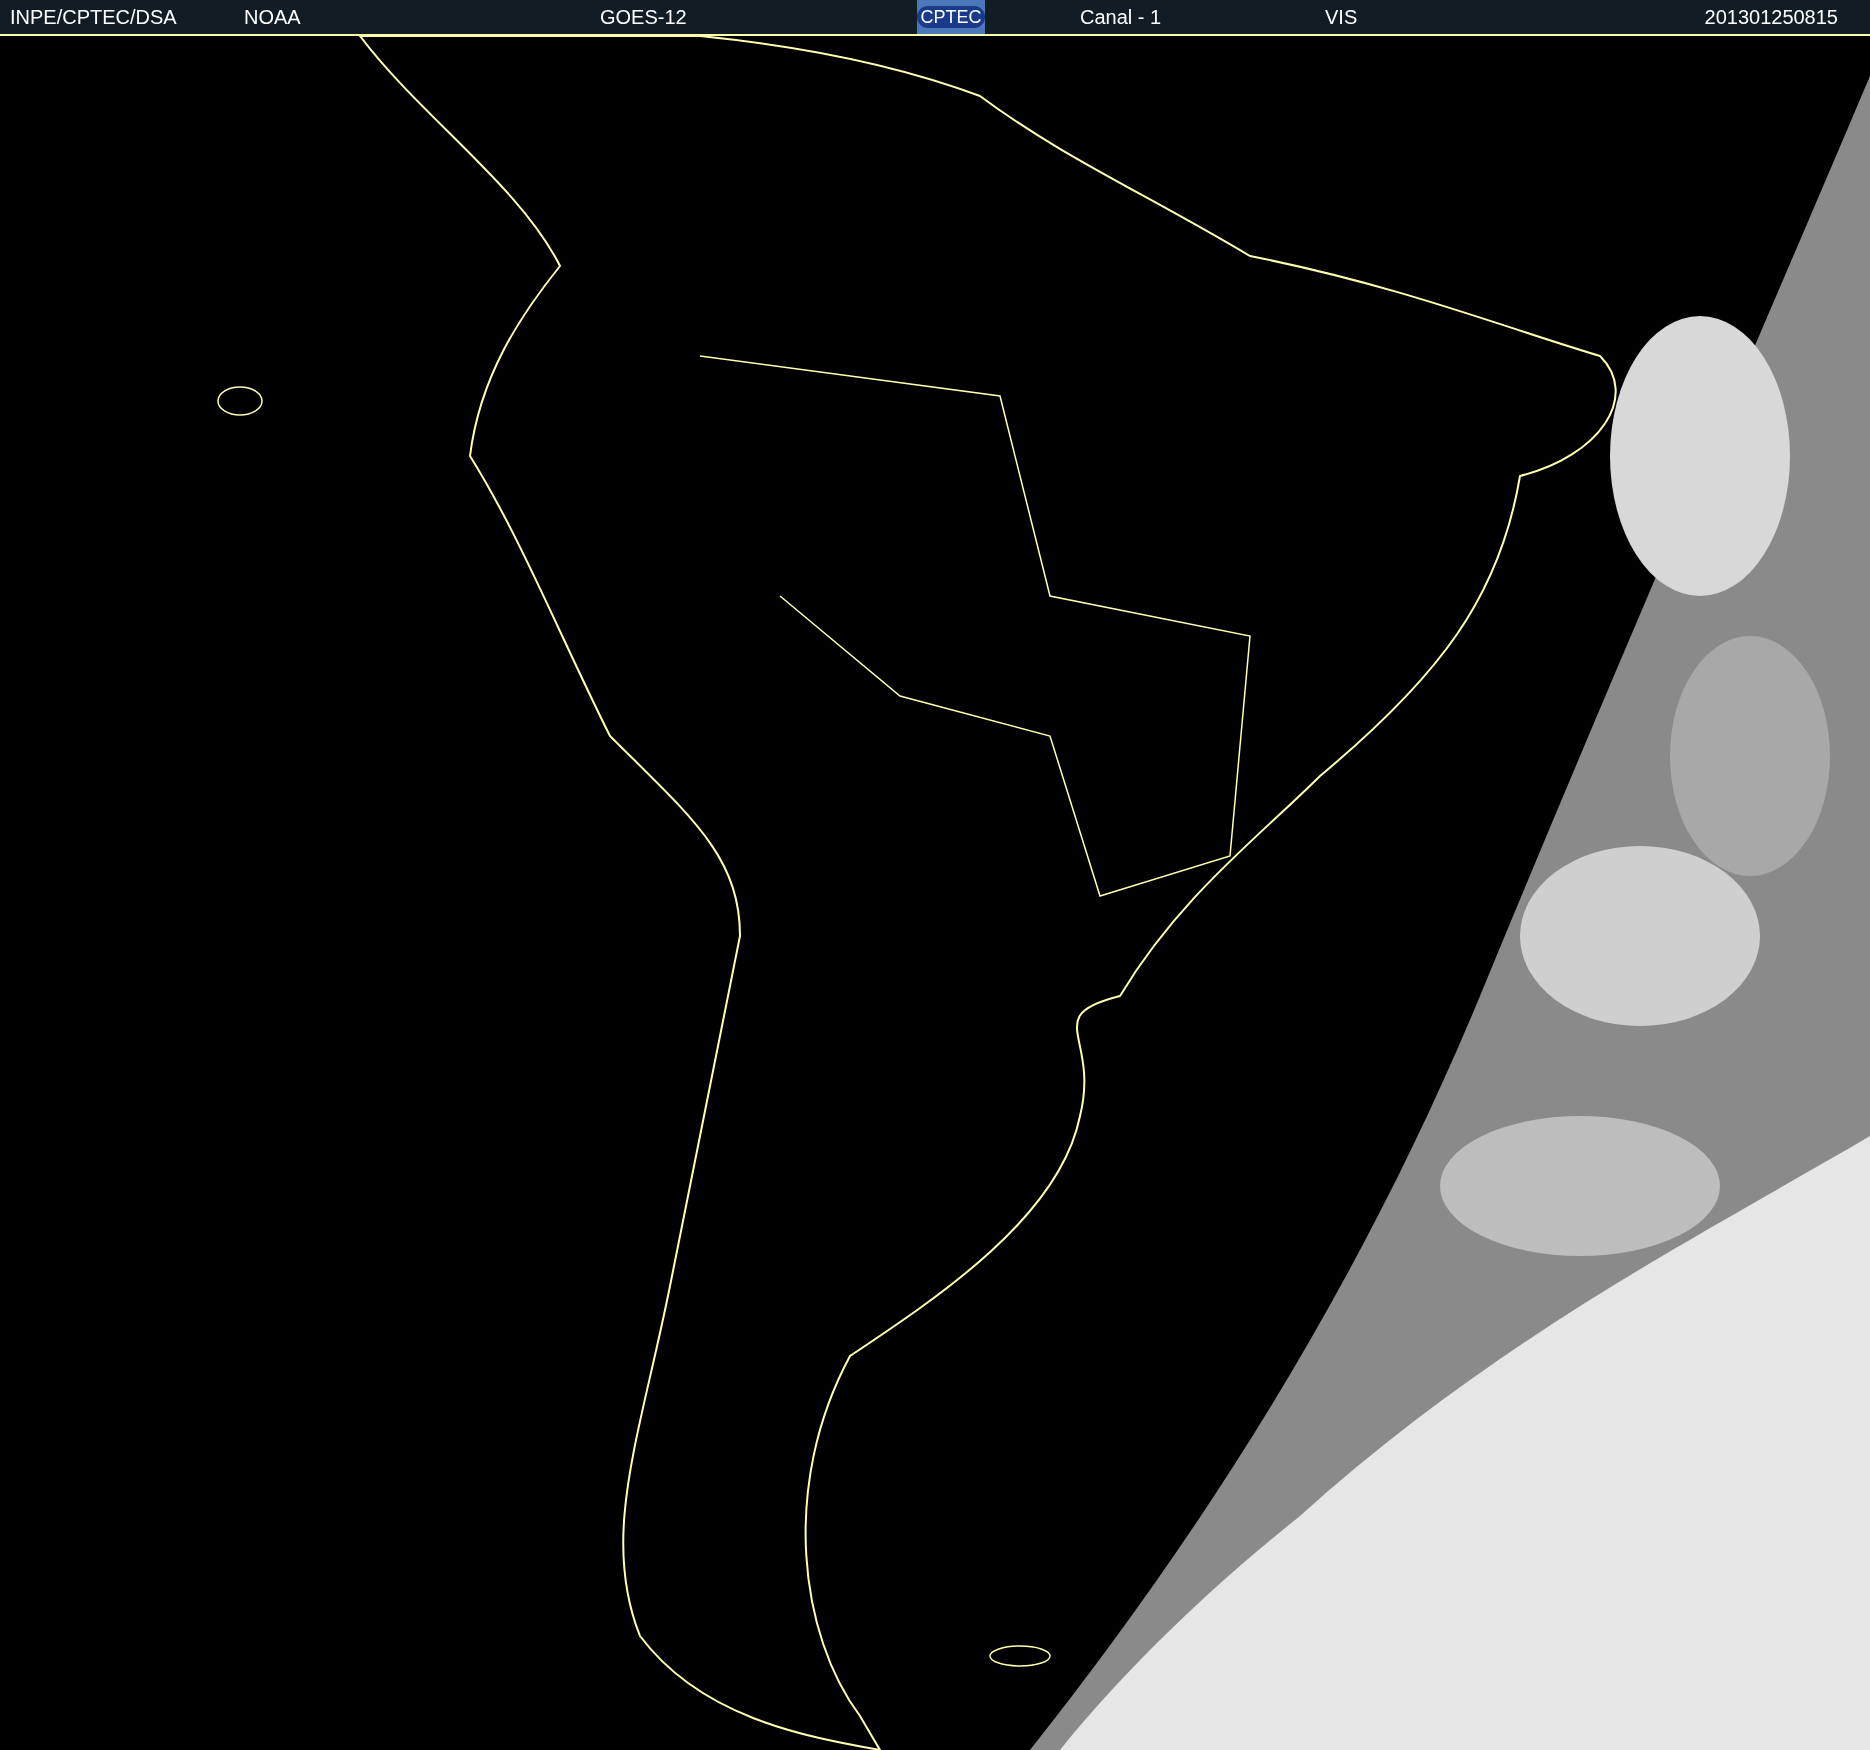 This screenshot has height=1750, width=1870. Describe the element at coordinates (1771, 17) in the screenshot. I see `timestamp-label: 201301250815` at that location.